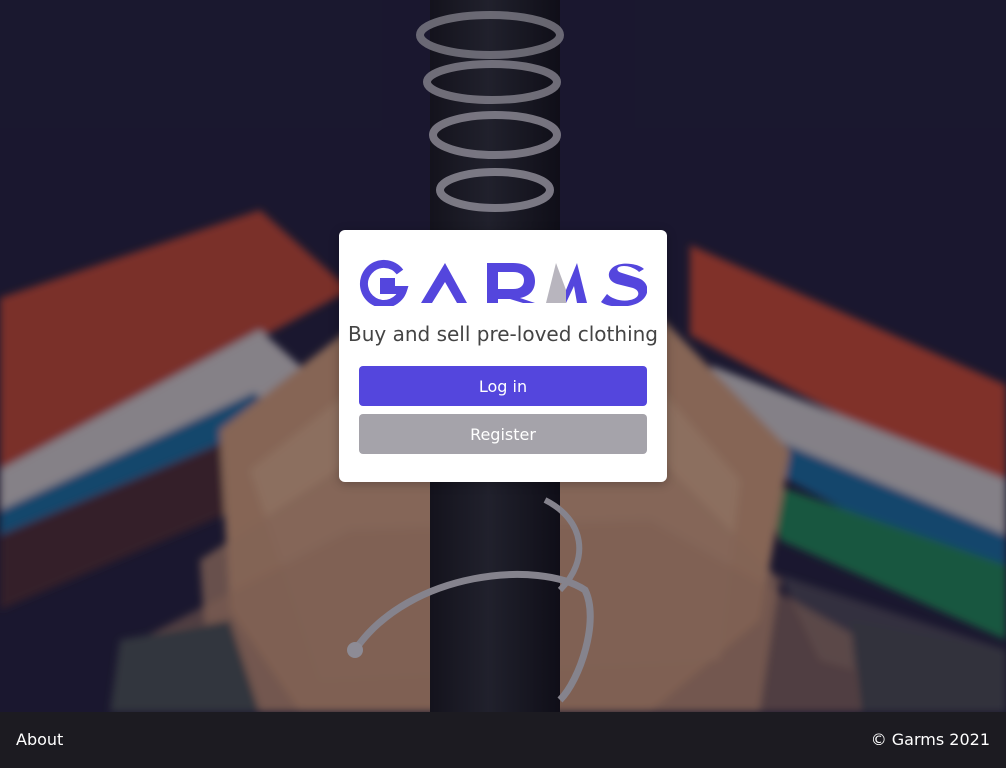 Image resolution: width=1006 pixels, height=768 pixels. I want to click on copyright-text: © Garms 2021, so click(930, 739).